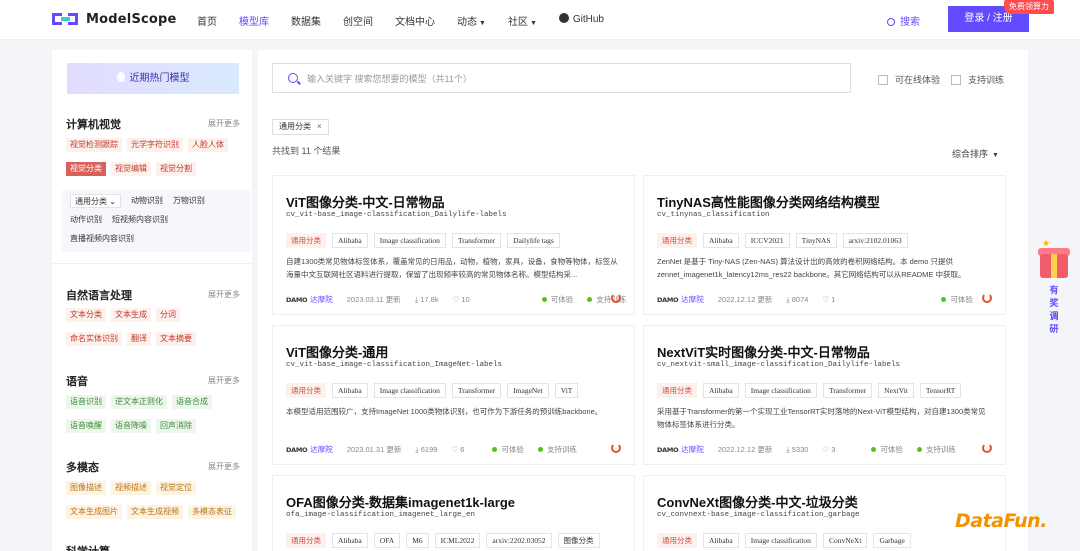 The image size is (1080, 551). What do you see at coordinates (387, 540) in the screenshot?
I see `model-tag: OFA` at bounding box center [387, 540].